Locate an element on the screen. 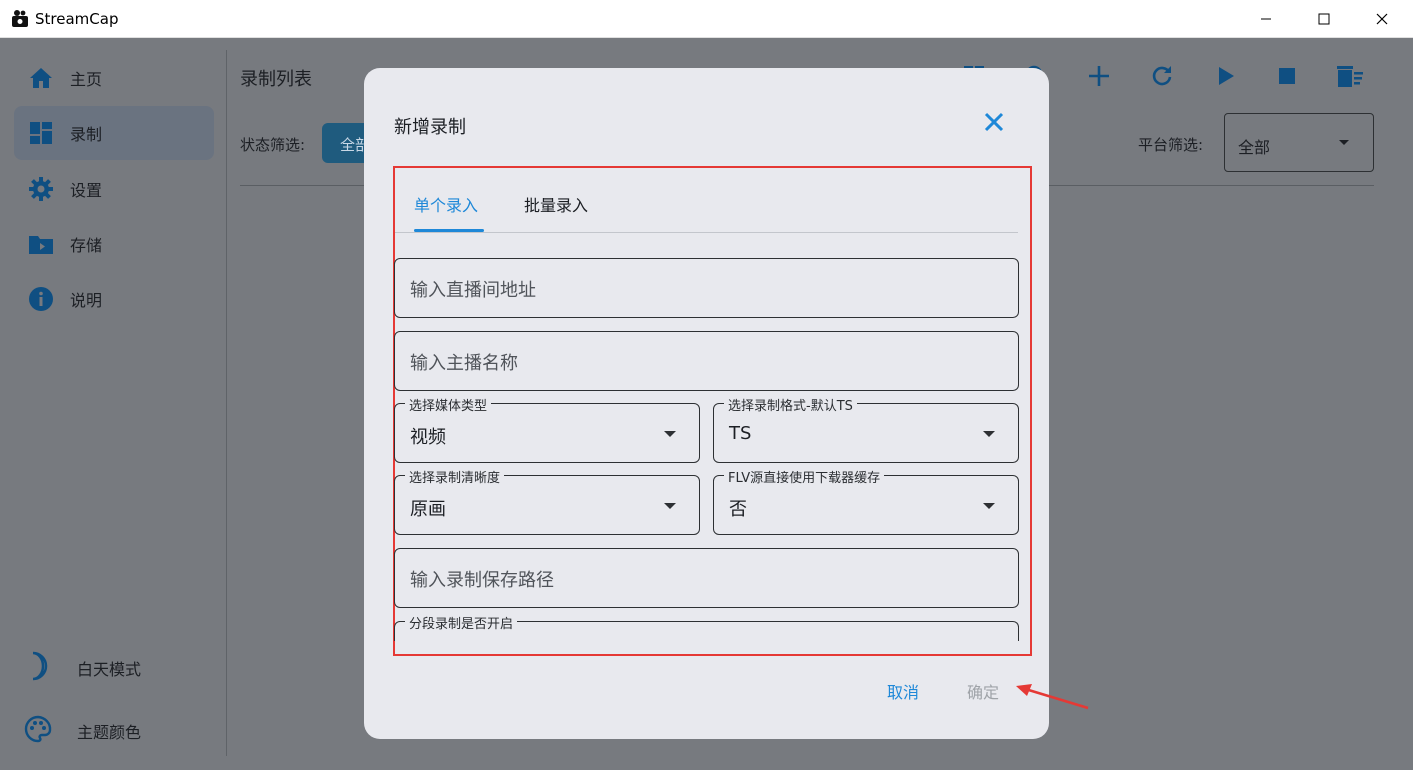  day-mode-toggle: 白天模式 is located at coordinates (82, 668).